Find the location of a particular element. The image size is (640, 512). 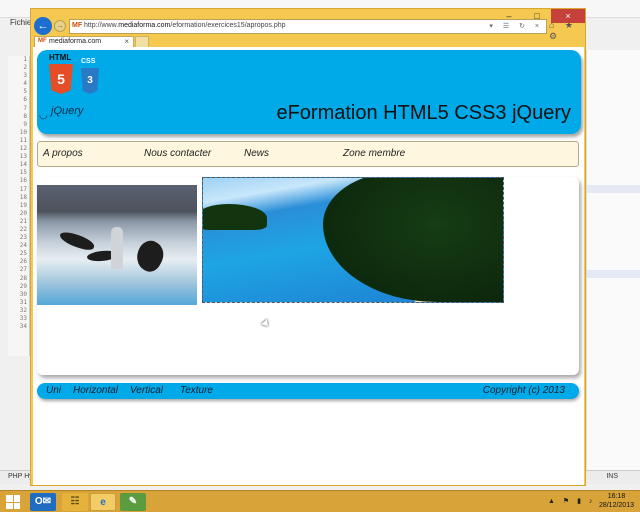

system-tray-icons: ▲ ⚑ ▮ ♪ is located at coordinates (571, 501).